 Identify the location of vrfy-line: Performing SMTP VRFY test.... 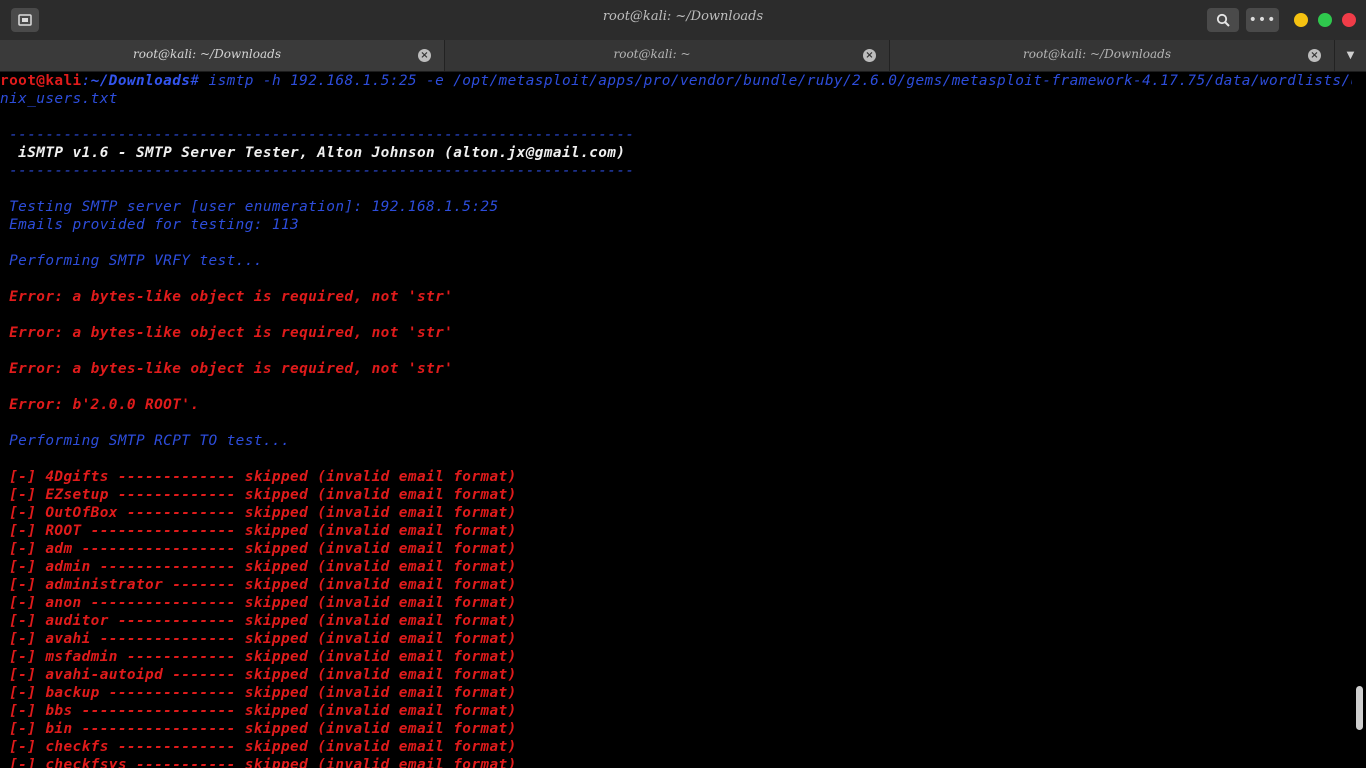
(131, 261).